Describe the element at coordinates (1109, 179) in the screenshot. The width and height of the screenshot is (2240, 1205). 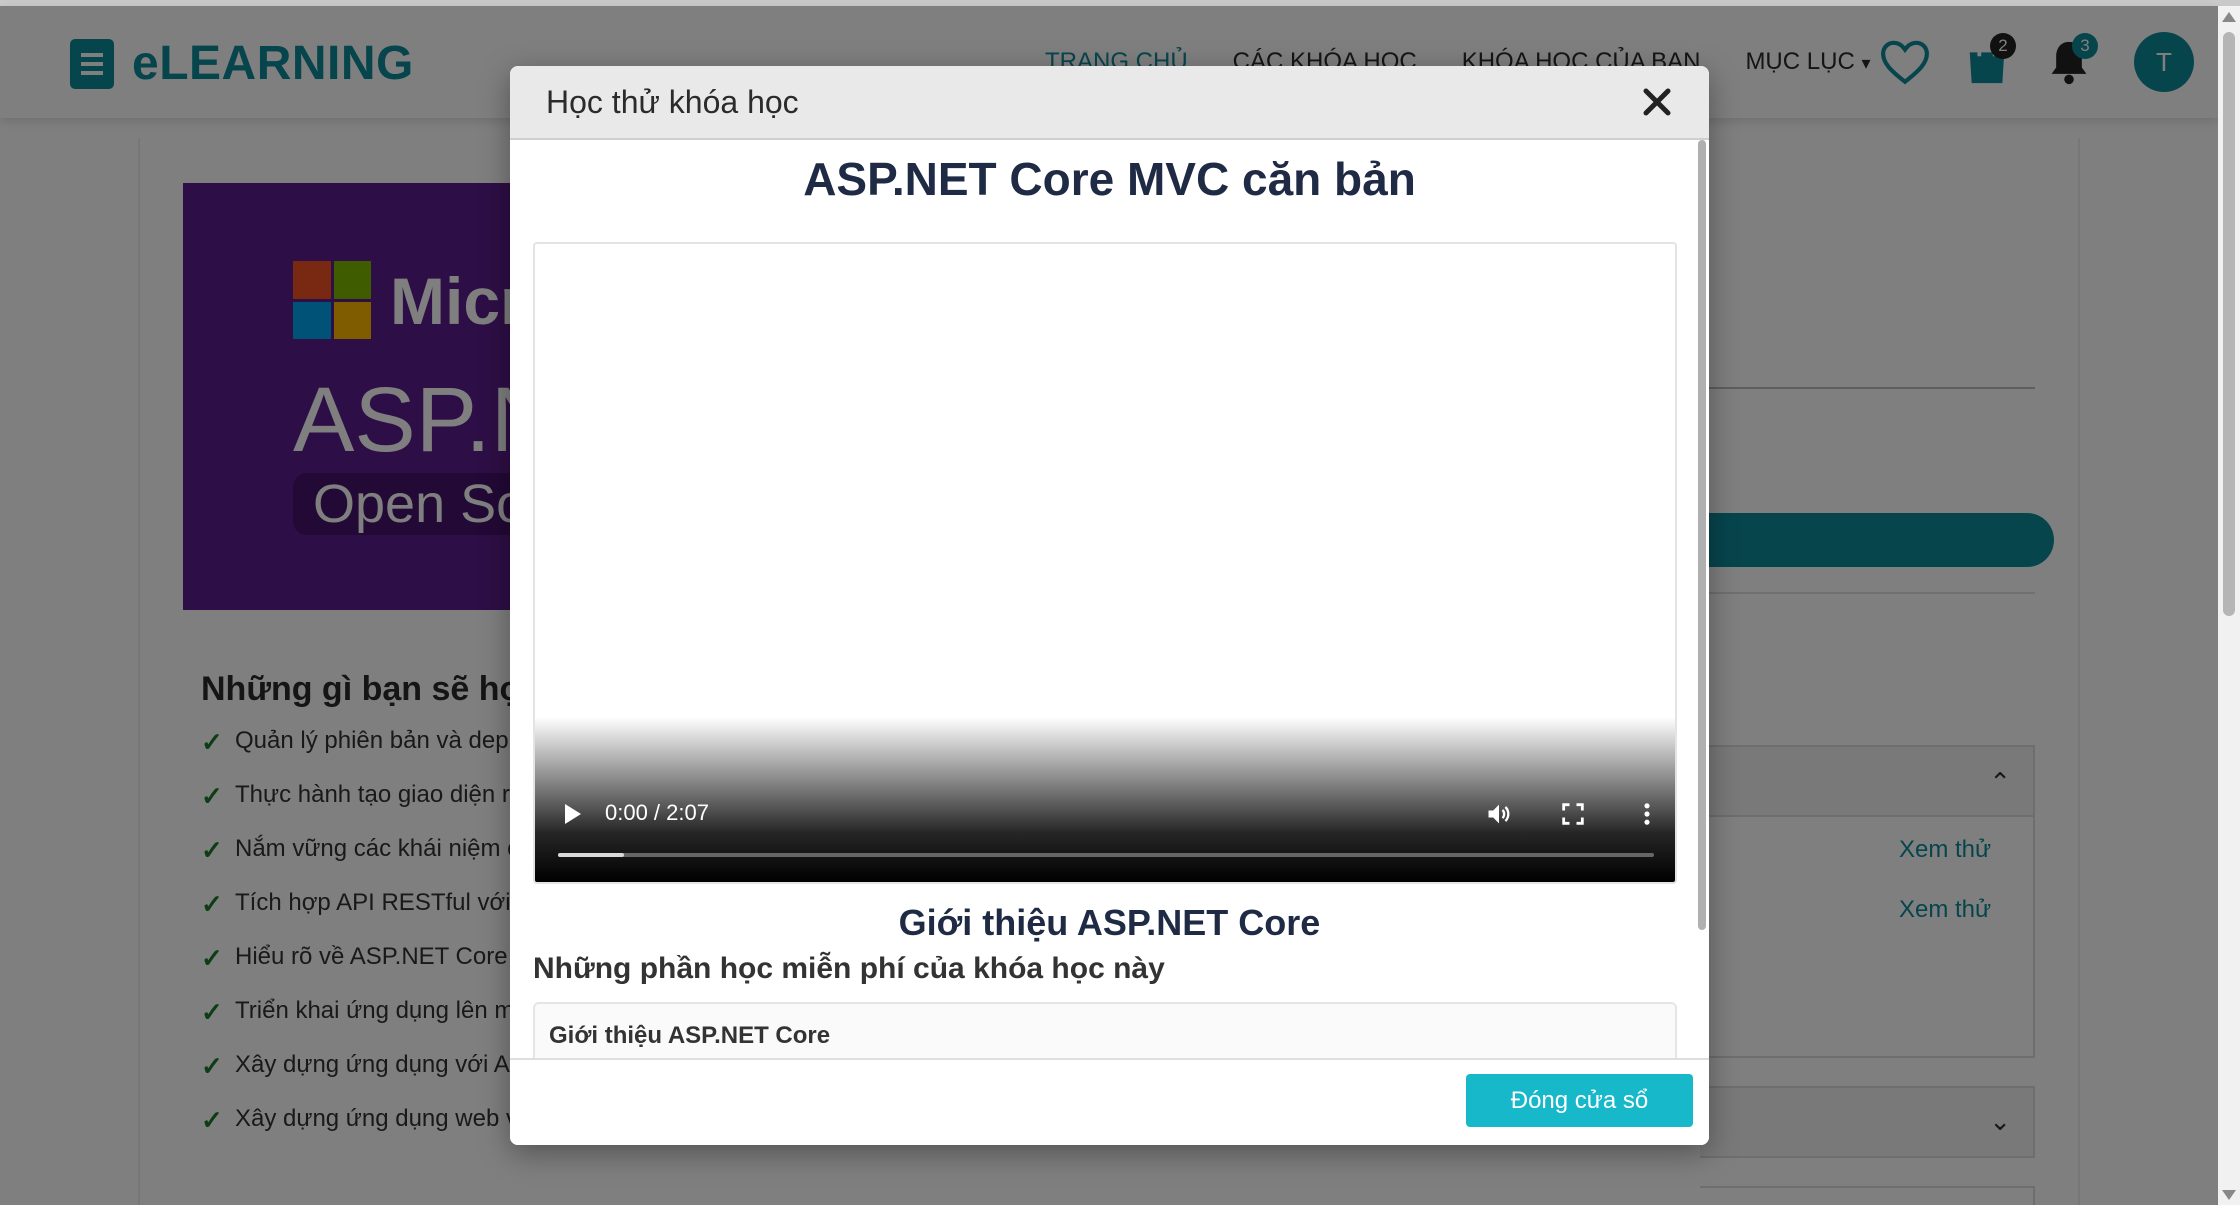
I see `course-title: ASP.NET Core MVC căn bản` at that location.